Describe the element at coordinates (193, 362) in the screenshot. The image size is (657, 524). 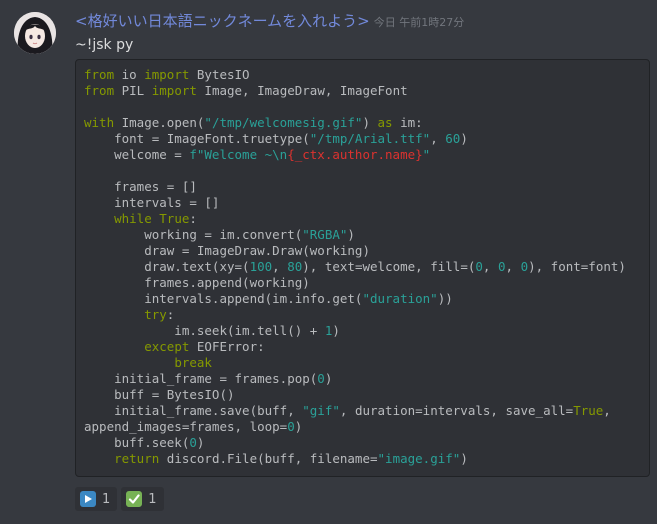
I see `code-token: break` at that location.